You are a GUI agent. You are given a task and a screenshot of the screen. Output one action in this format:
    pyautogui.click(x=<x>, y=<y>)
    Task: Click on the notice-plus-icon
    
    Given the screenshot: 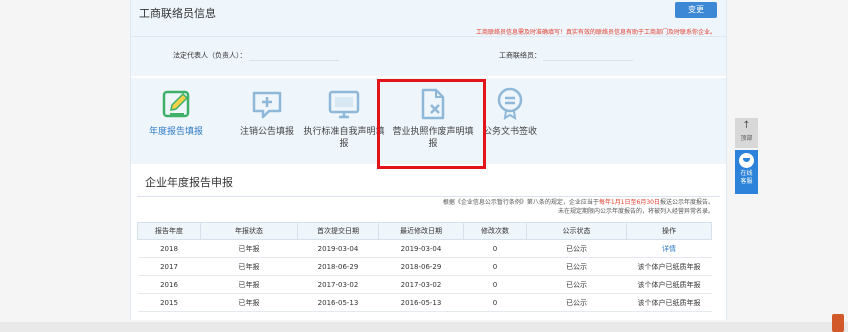 What is the action you would take?
    pyautogui.click(x=267, y=105)
    